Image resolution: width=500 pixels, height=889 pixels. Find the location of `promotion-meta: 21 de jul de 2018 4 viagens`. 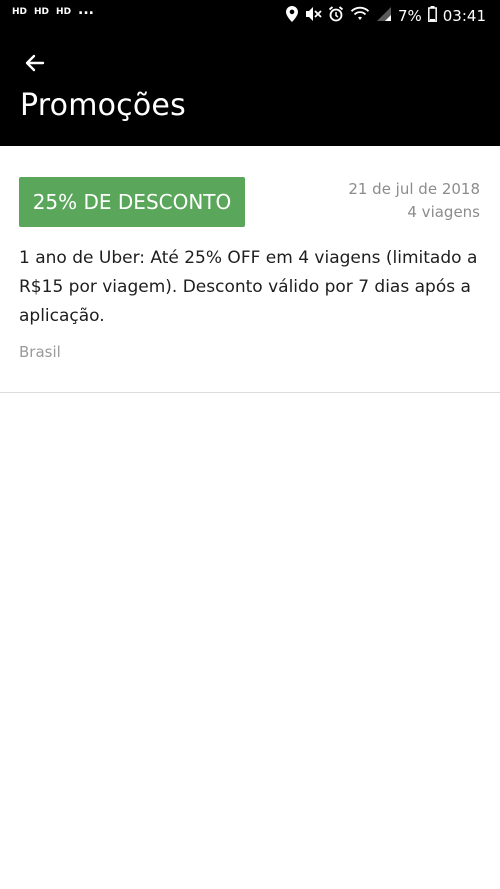

promotion-meta: 21 de jul de 2018 4 viagens is located at coordinates (414, 201).